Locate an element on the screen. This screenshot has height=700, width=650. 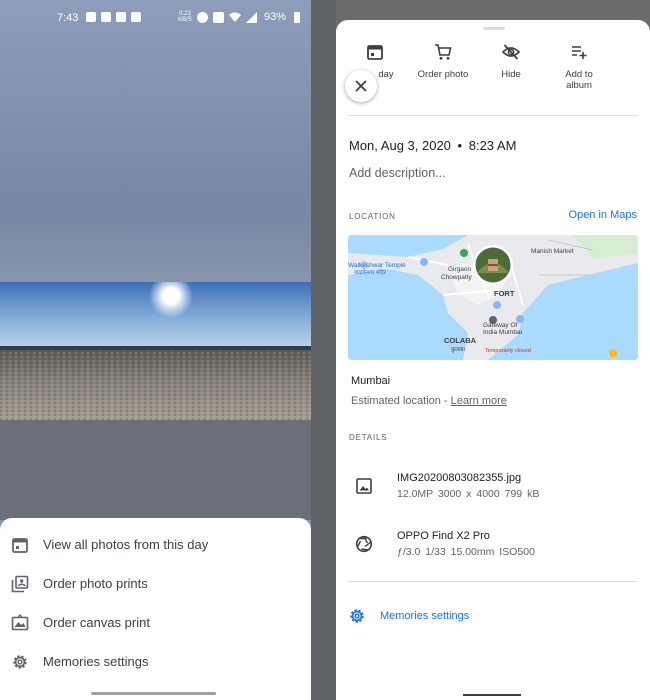
network-speed: 0.23 KB/S is located at coordinates (185, 17).